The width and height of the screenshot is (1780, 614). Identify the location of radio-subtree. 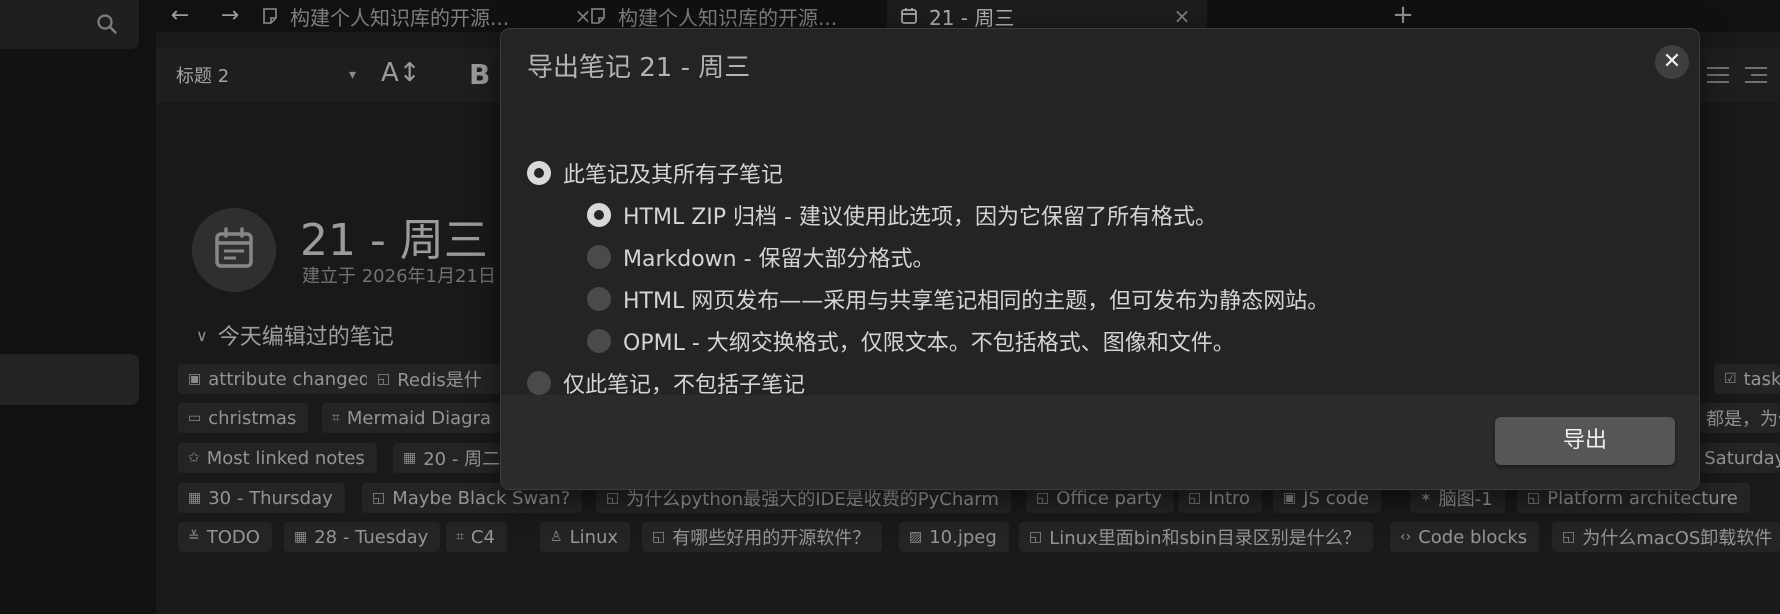
(539, 173).